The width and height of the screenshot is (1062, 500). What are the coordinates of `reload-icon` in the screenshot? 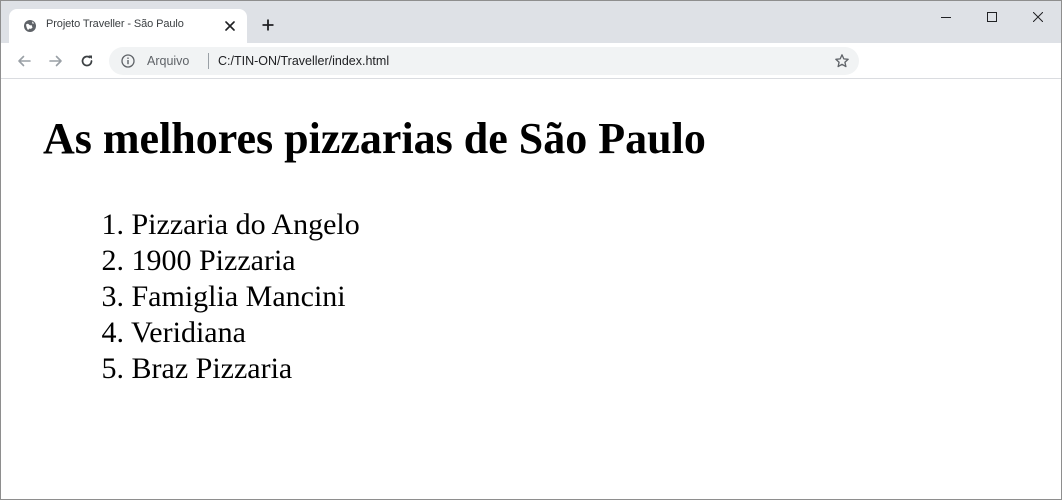 It's located at (87, 61).